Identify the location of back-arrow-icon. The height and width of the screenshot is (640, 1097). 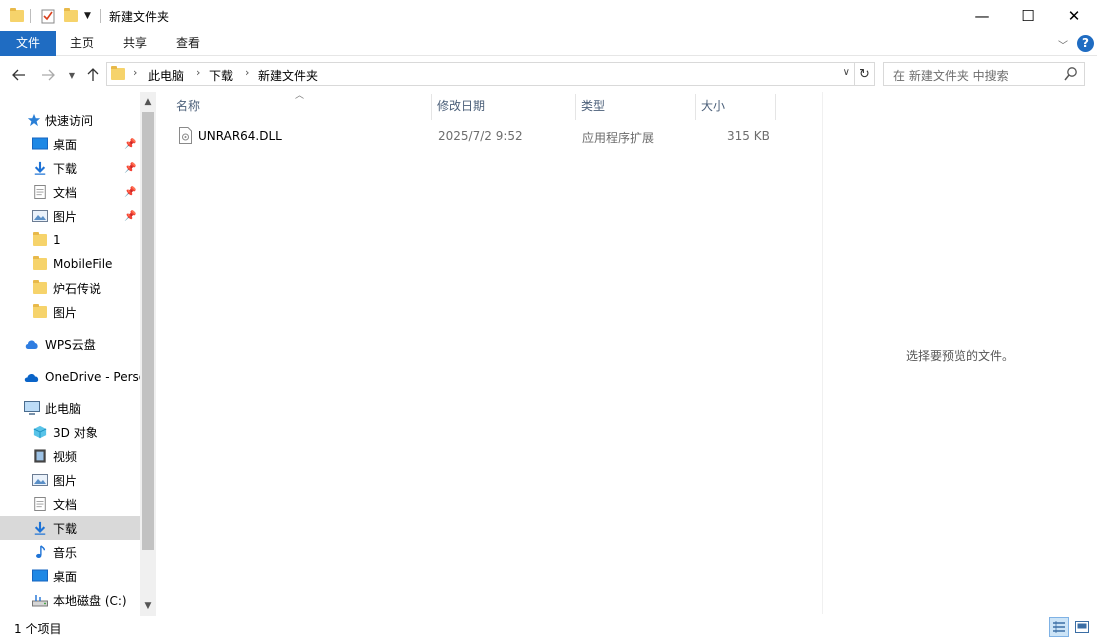
(19, 75).